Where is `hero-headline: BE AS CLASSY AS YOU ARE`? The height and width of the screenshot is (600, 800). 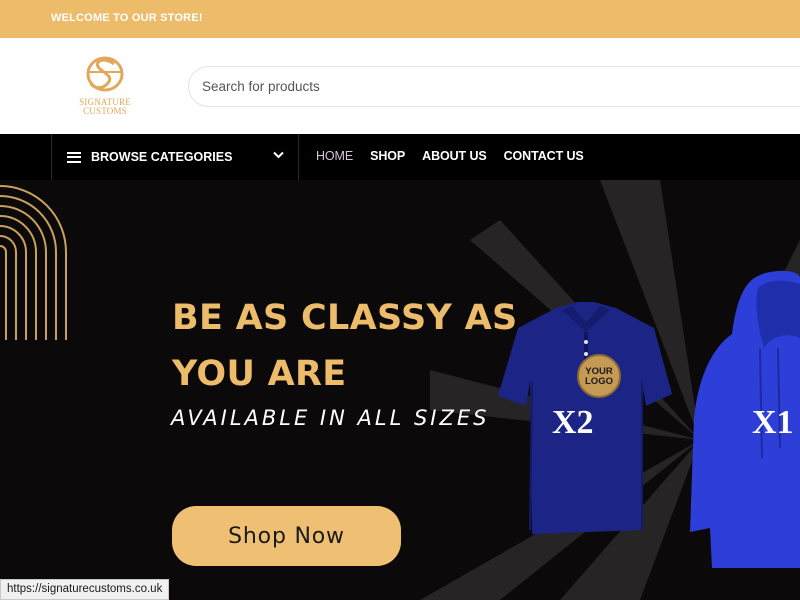 hero-headline: BE AS CLASSY AS YOU ARE is located at coordinates (345, 346).